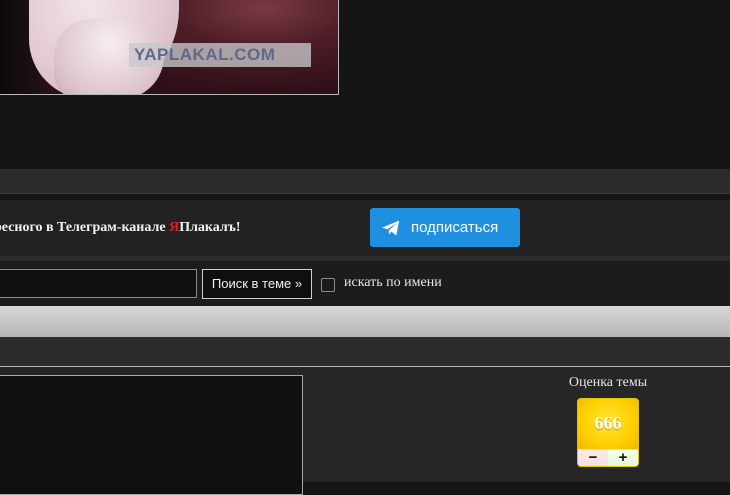 Image resolution: width=730 pixels, height=495 pixels. What do you see at coordinates (365, 321) in the screenshot?
I see `section-header-bar` at bounding box center [365, 321].